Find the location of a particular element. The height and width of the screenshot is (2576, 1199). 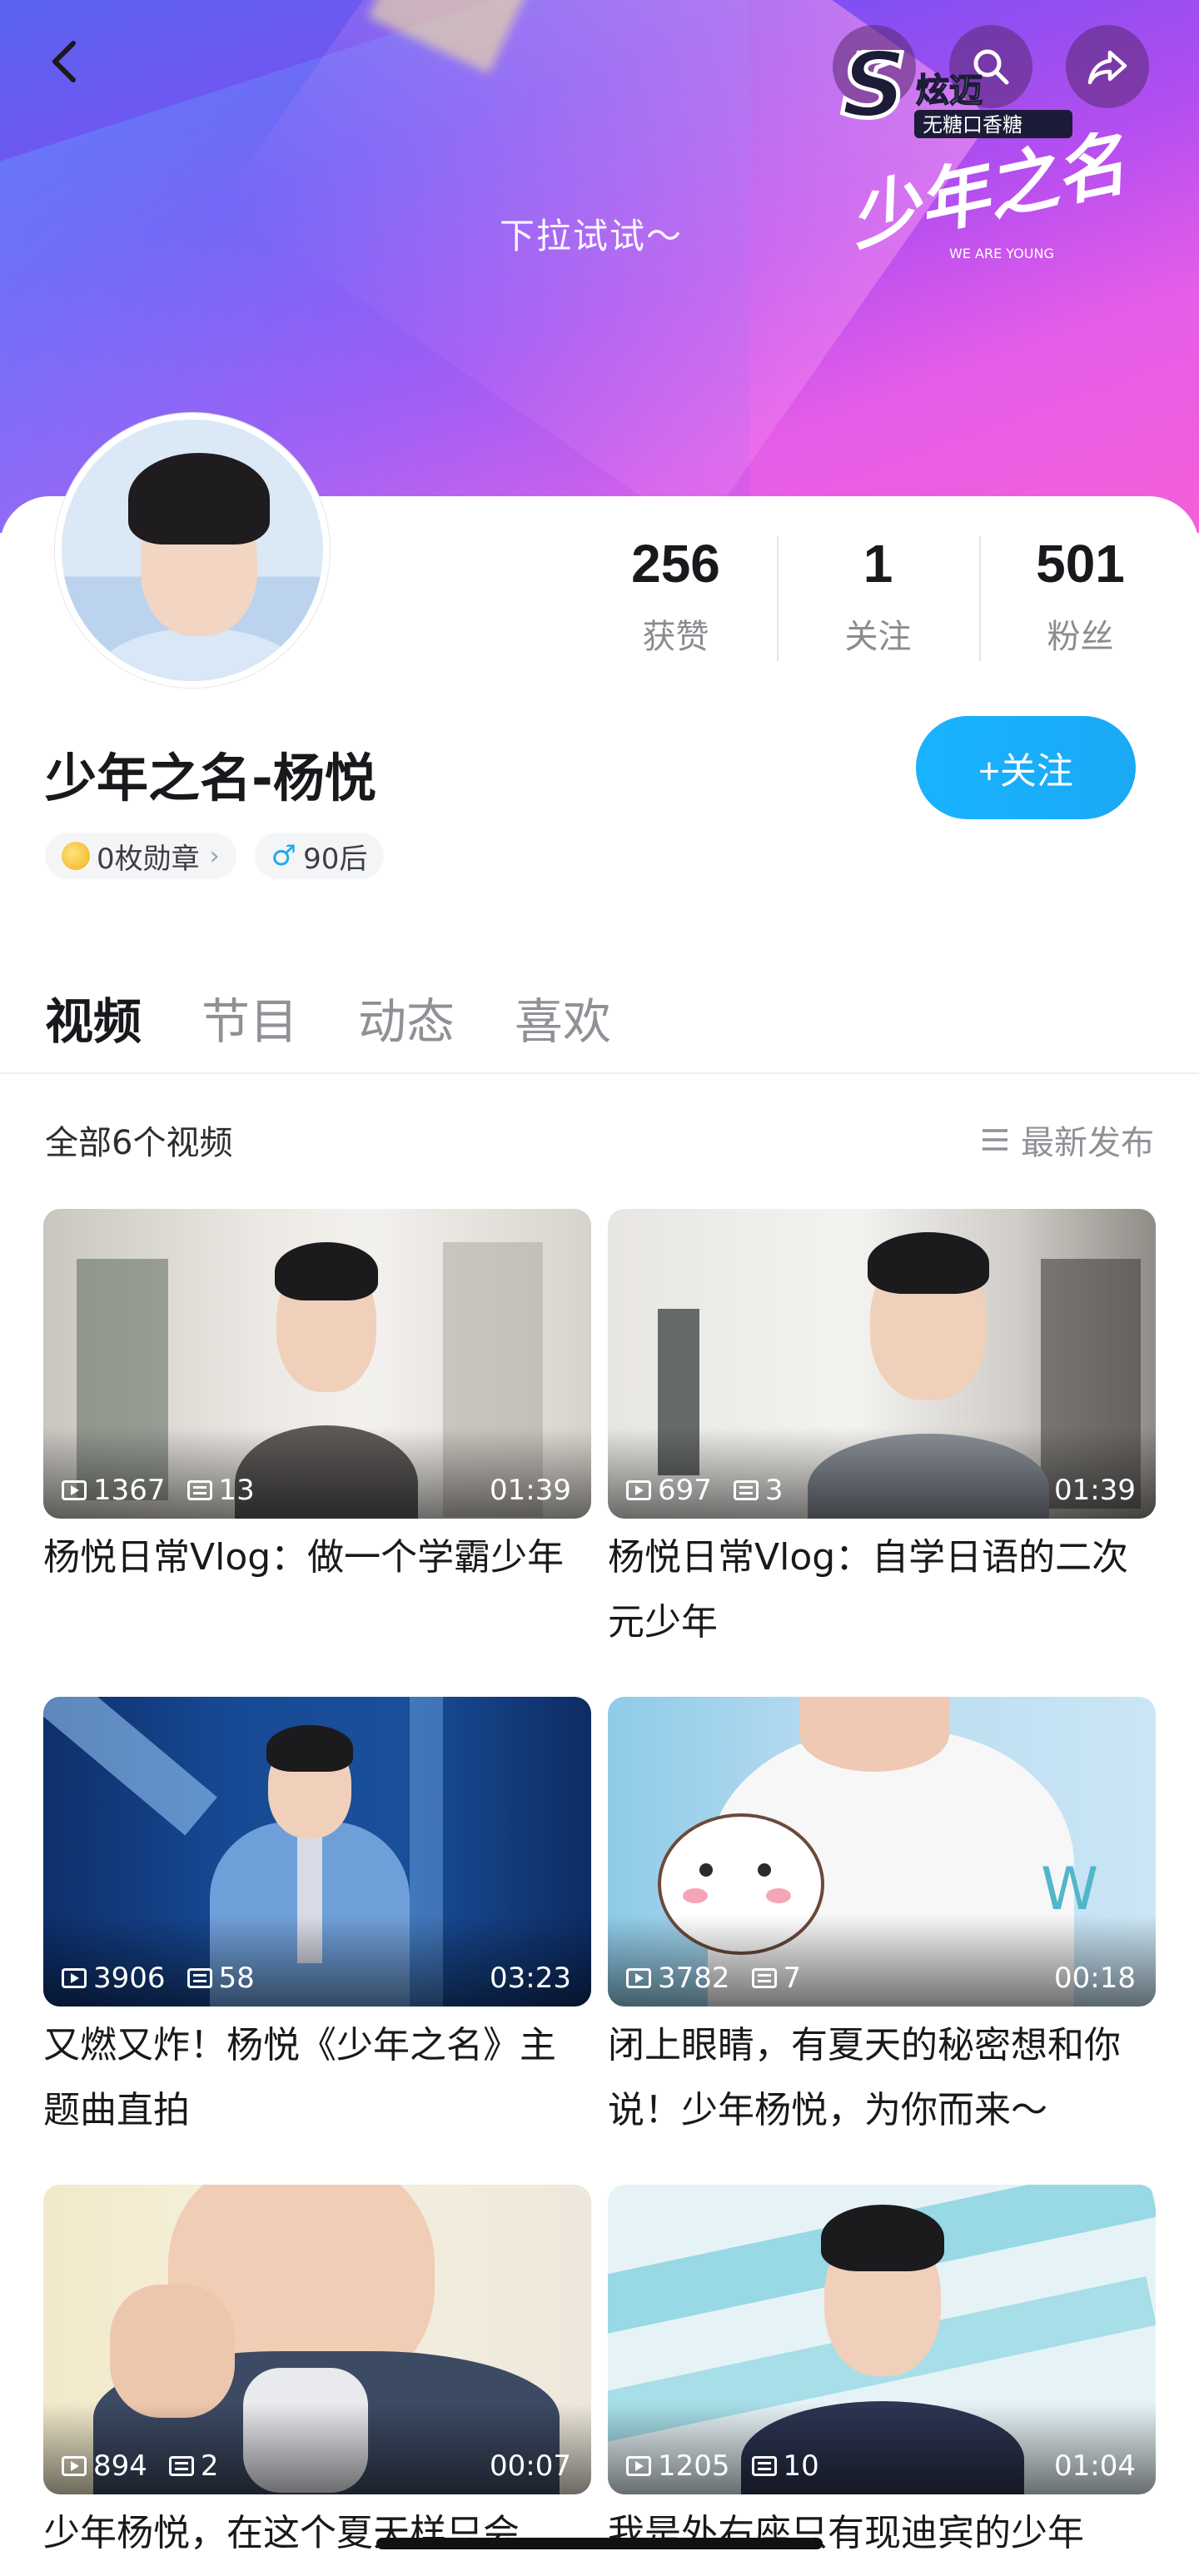

home-indicator is located at coordinates (599, 2543).